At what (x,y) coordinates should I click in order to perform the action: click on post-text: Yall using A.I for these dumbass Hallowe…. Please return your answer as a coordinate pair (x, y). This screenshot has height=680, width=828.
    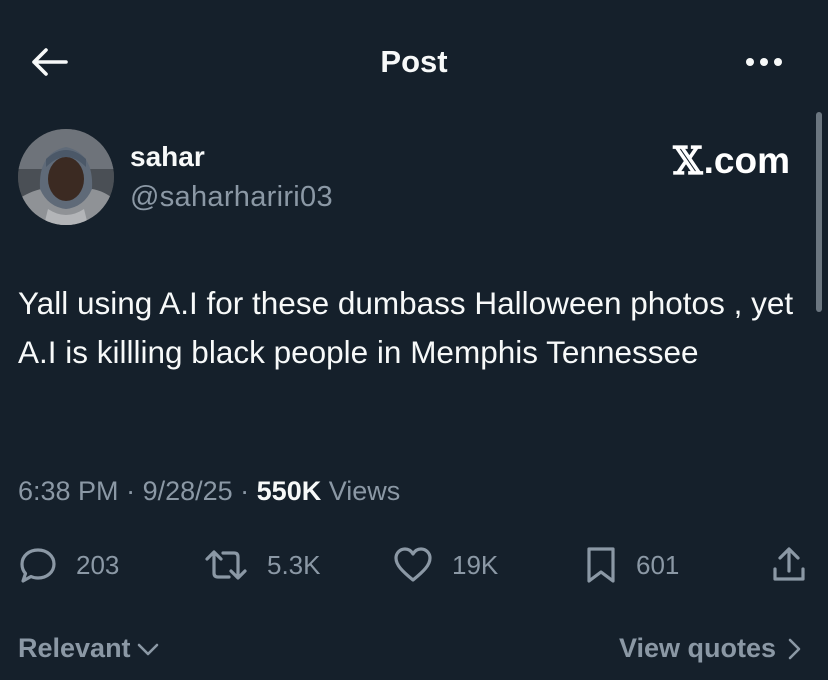
    Looking at the image, I should click on (406, 327).